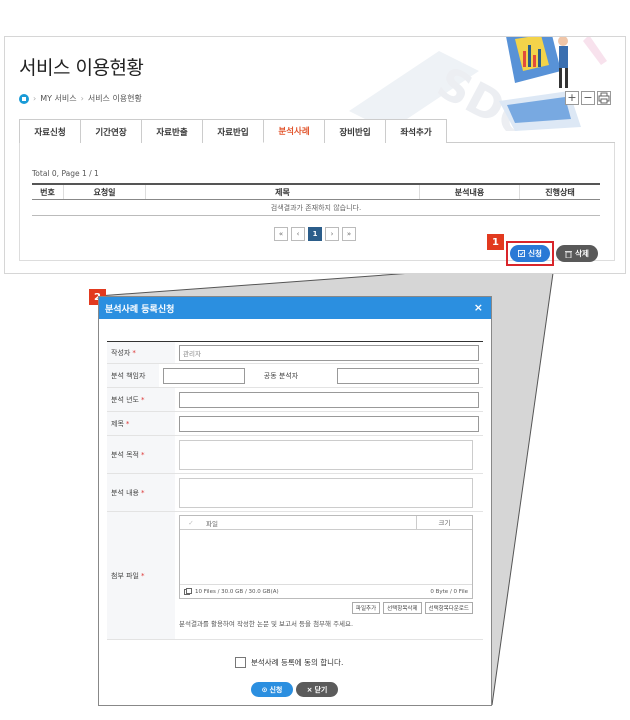 The image size is (630, 720). I want to click on zoom-out-button: −, so click(588, 98).